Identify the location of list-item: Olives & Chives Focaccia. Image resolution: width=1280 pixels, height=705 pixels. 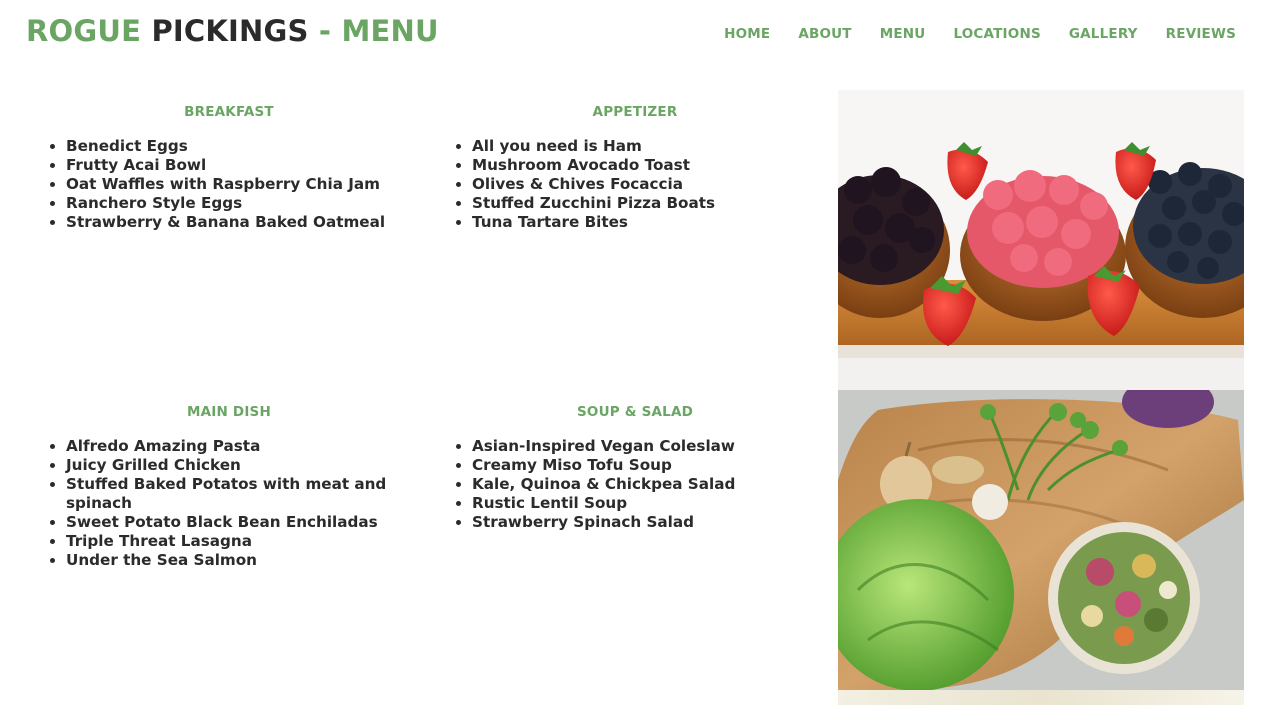
(655, 184).